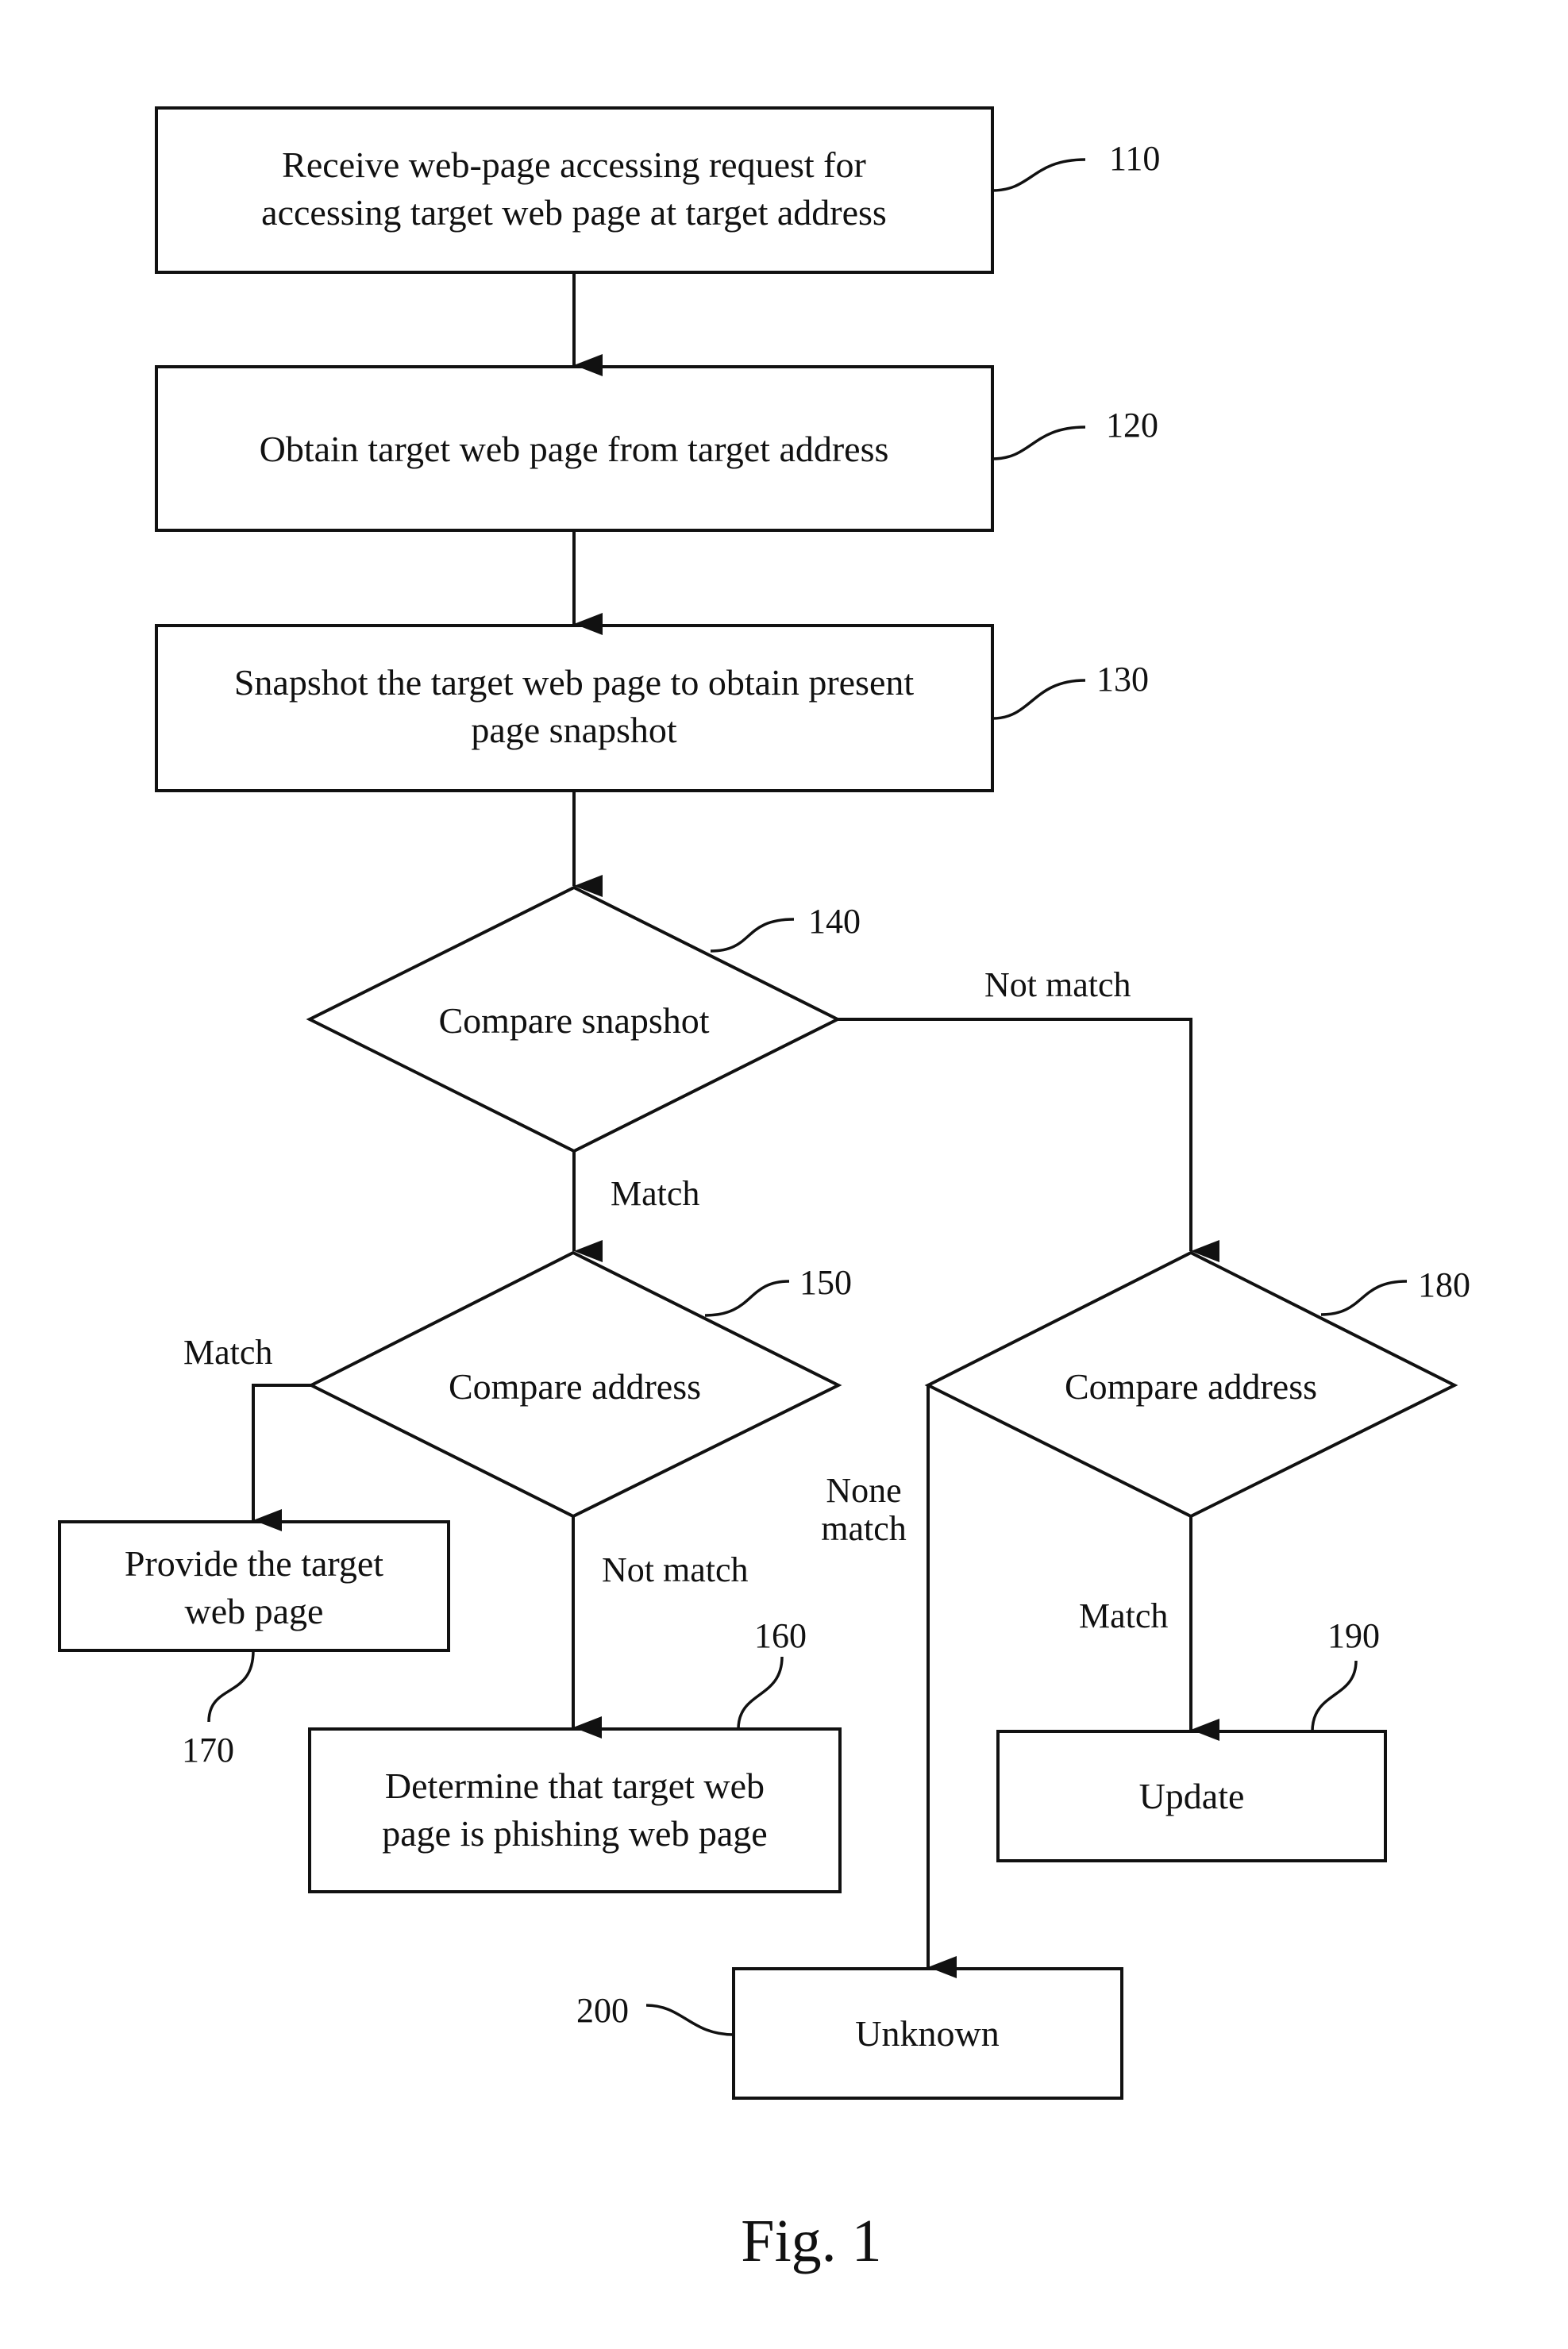 The height and width of the screenshot is (2349, 1568). I want to click on node-200-label: Unknown, so click(927, 2034).